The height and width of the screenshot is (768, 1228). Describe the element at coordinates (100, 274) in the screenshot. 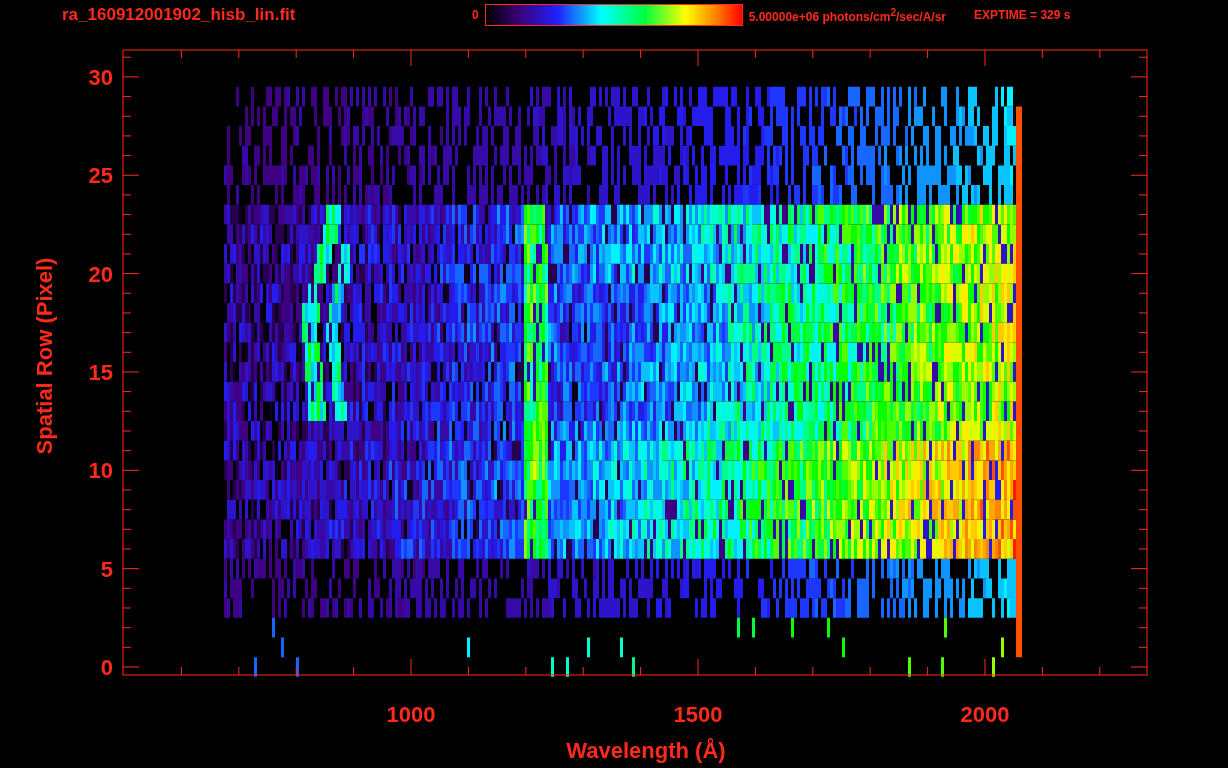

I see `y-tick-label: 20` at that location.